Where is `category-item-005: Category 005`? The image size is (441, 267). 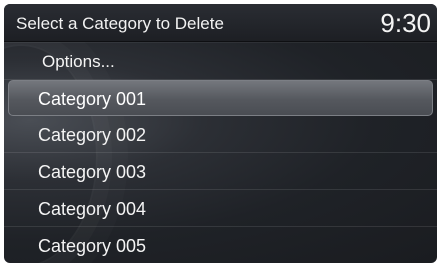 category-item-005: Category 005 is located at coordinates (220, 245).